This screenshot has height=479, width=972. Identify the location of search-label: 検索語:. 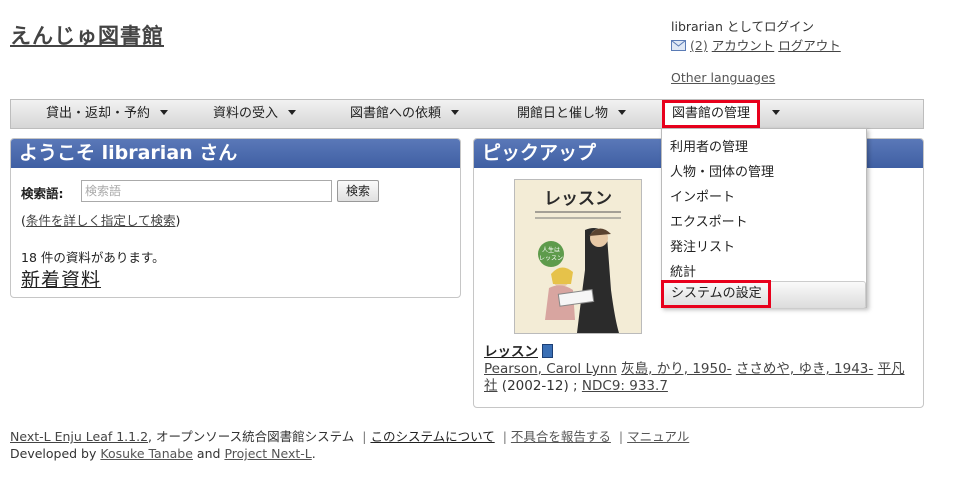
(42, 193).